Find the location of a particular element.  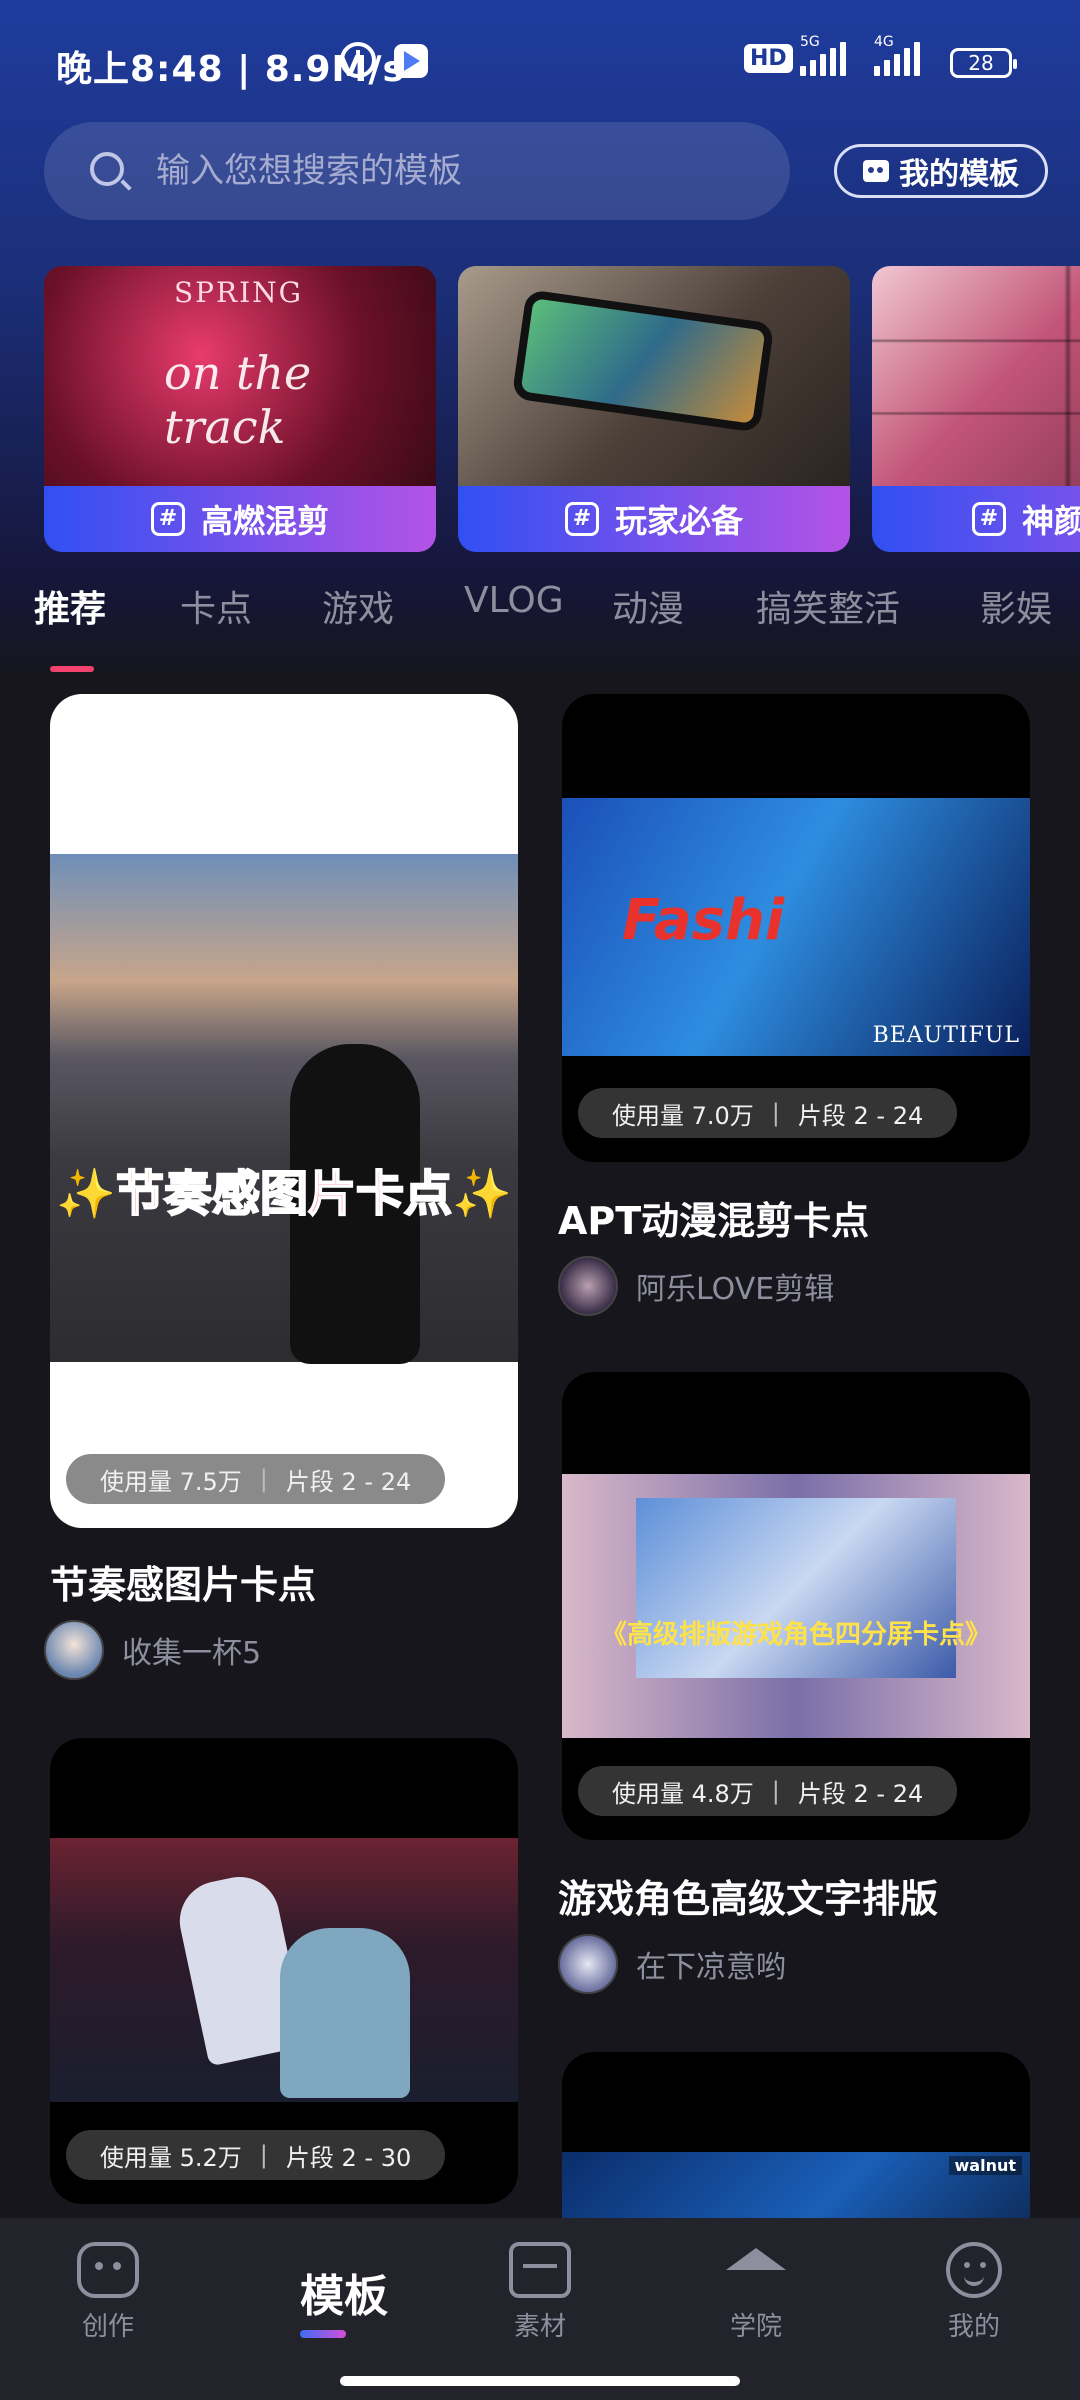

banner-card: # 玩家必备 is located at coordinates (654, 409).